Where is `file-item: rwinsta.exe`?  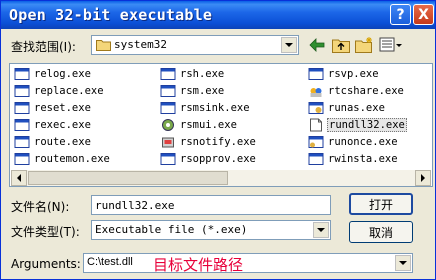 file-item: rwinsta.exe is located at coordinates (353, 159).